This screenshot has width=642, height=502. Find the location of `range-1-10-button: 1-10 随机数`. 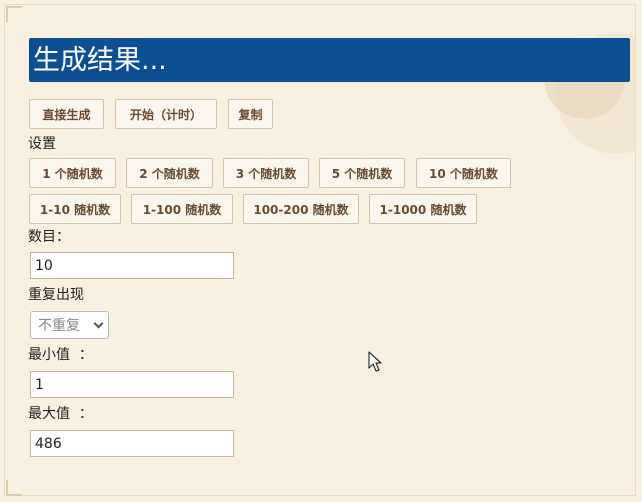

range-1-10-button: 1-10 随机数 is located at coordinates (75, 209).